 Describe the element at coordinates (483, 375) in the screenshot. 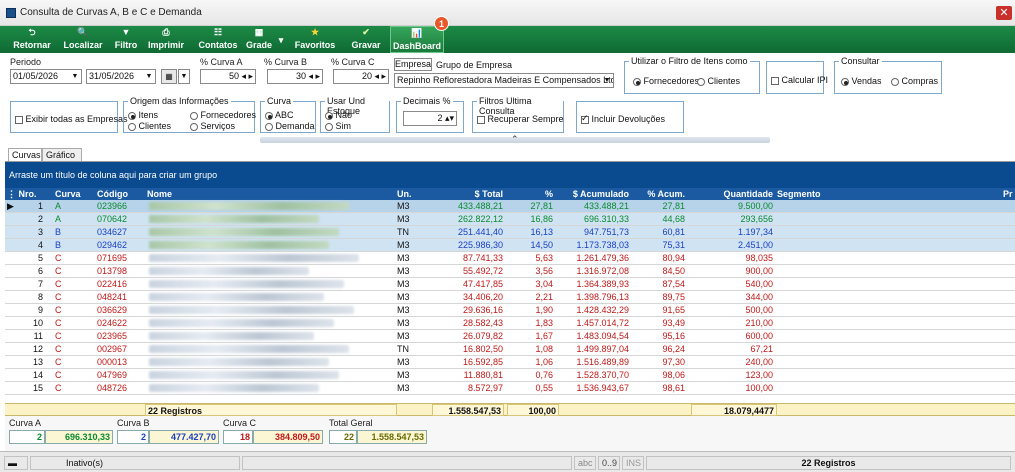

I see `cell-total: 11.880,81` at that location.